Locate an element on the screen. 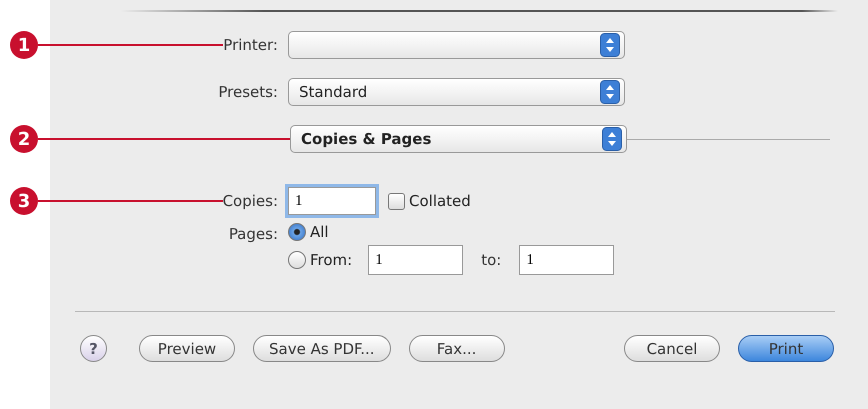 This screenshot has height=409, width=868. copies-label: Copies: is located at coordinates (250, 201).